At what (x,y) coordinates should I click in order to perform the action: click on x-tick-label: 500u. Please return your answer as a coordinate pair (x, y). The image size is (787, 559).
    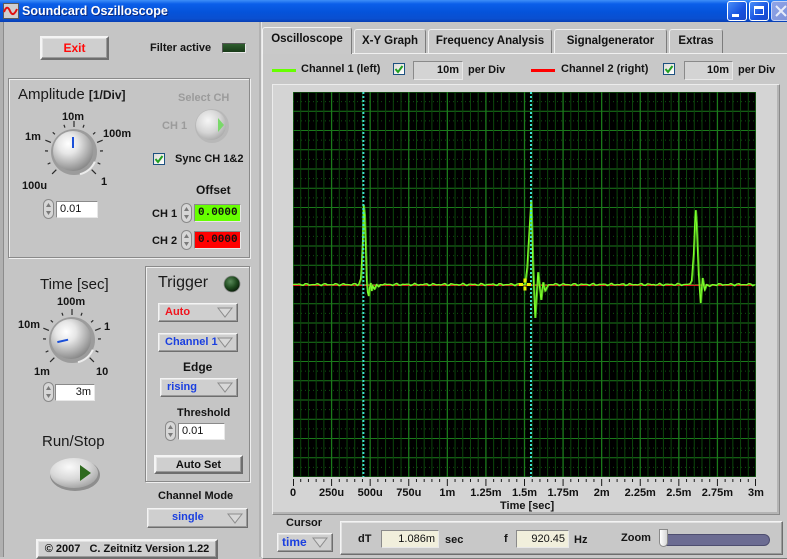
    Looking at the image, I should click on (370, 493).